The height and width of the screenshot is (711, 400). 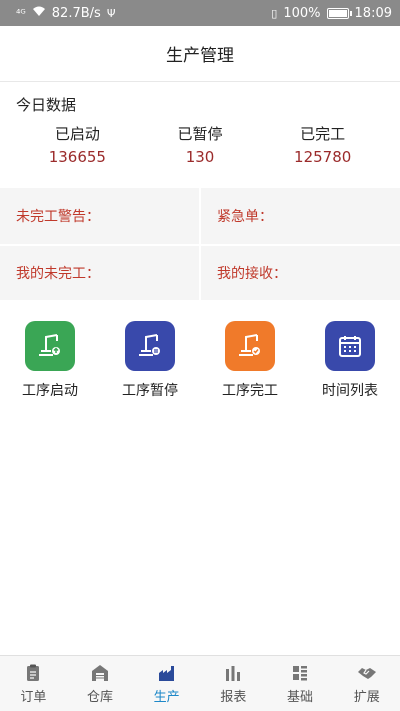 I want to click on handshake-icon, so click(x=366, y=673).